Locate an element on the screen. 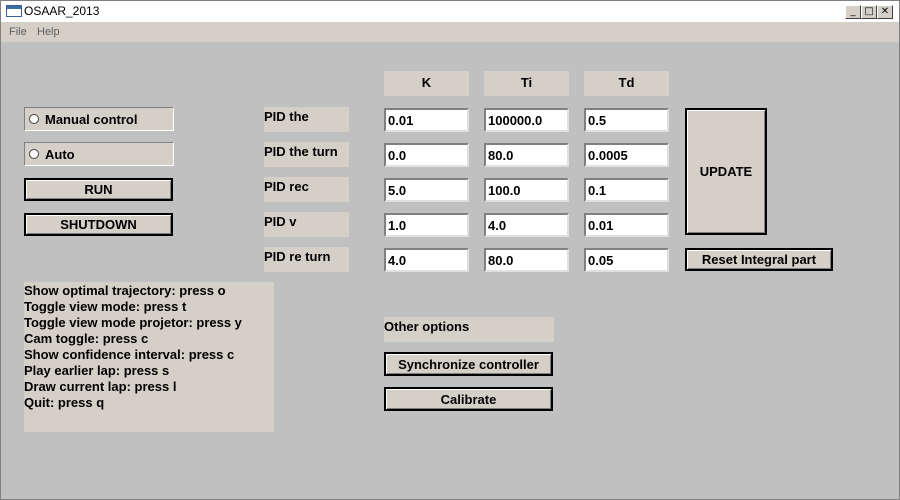  pid-rec-td-input: 0.1 is located at coordinates (626, 190).